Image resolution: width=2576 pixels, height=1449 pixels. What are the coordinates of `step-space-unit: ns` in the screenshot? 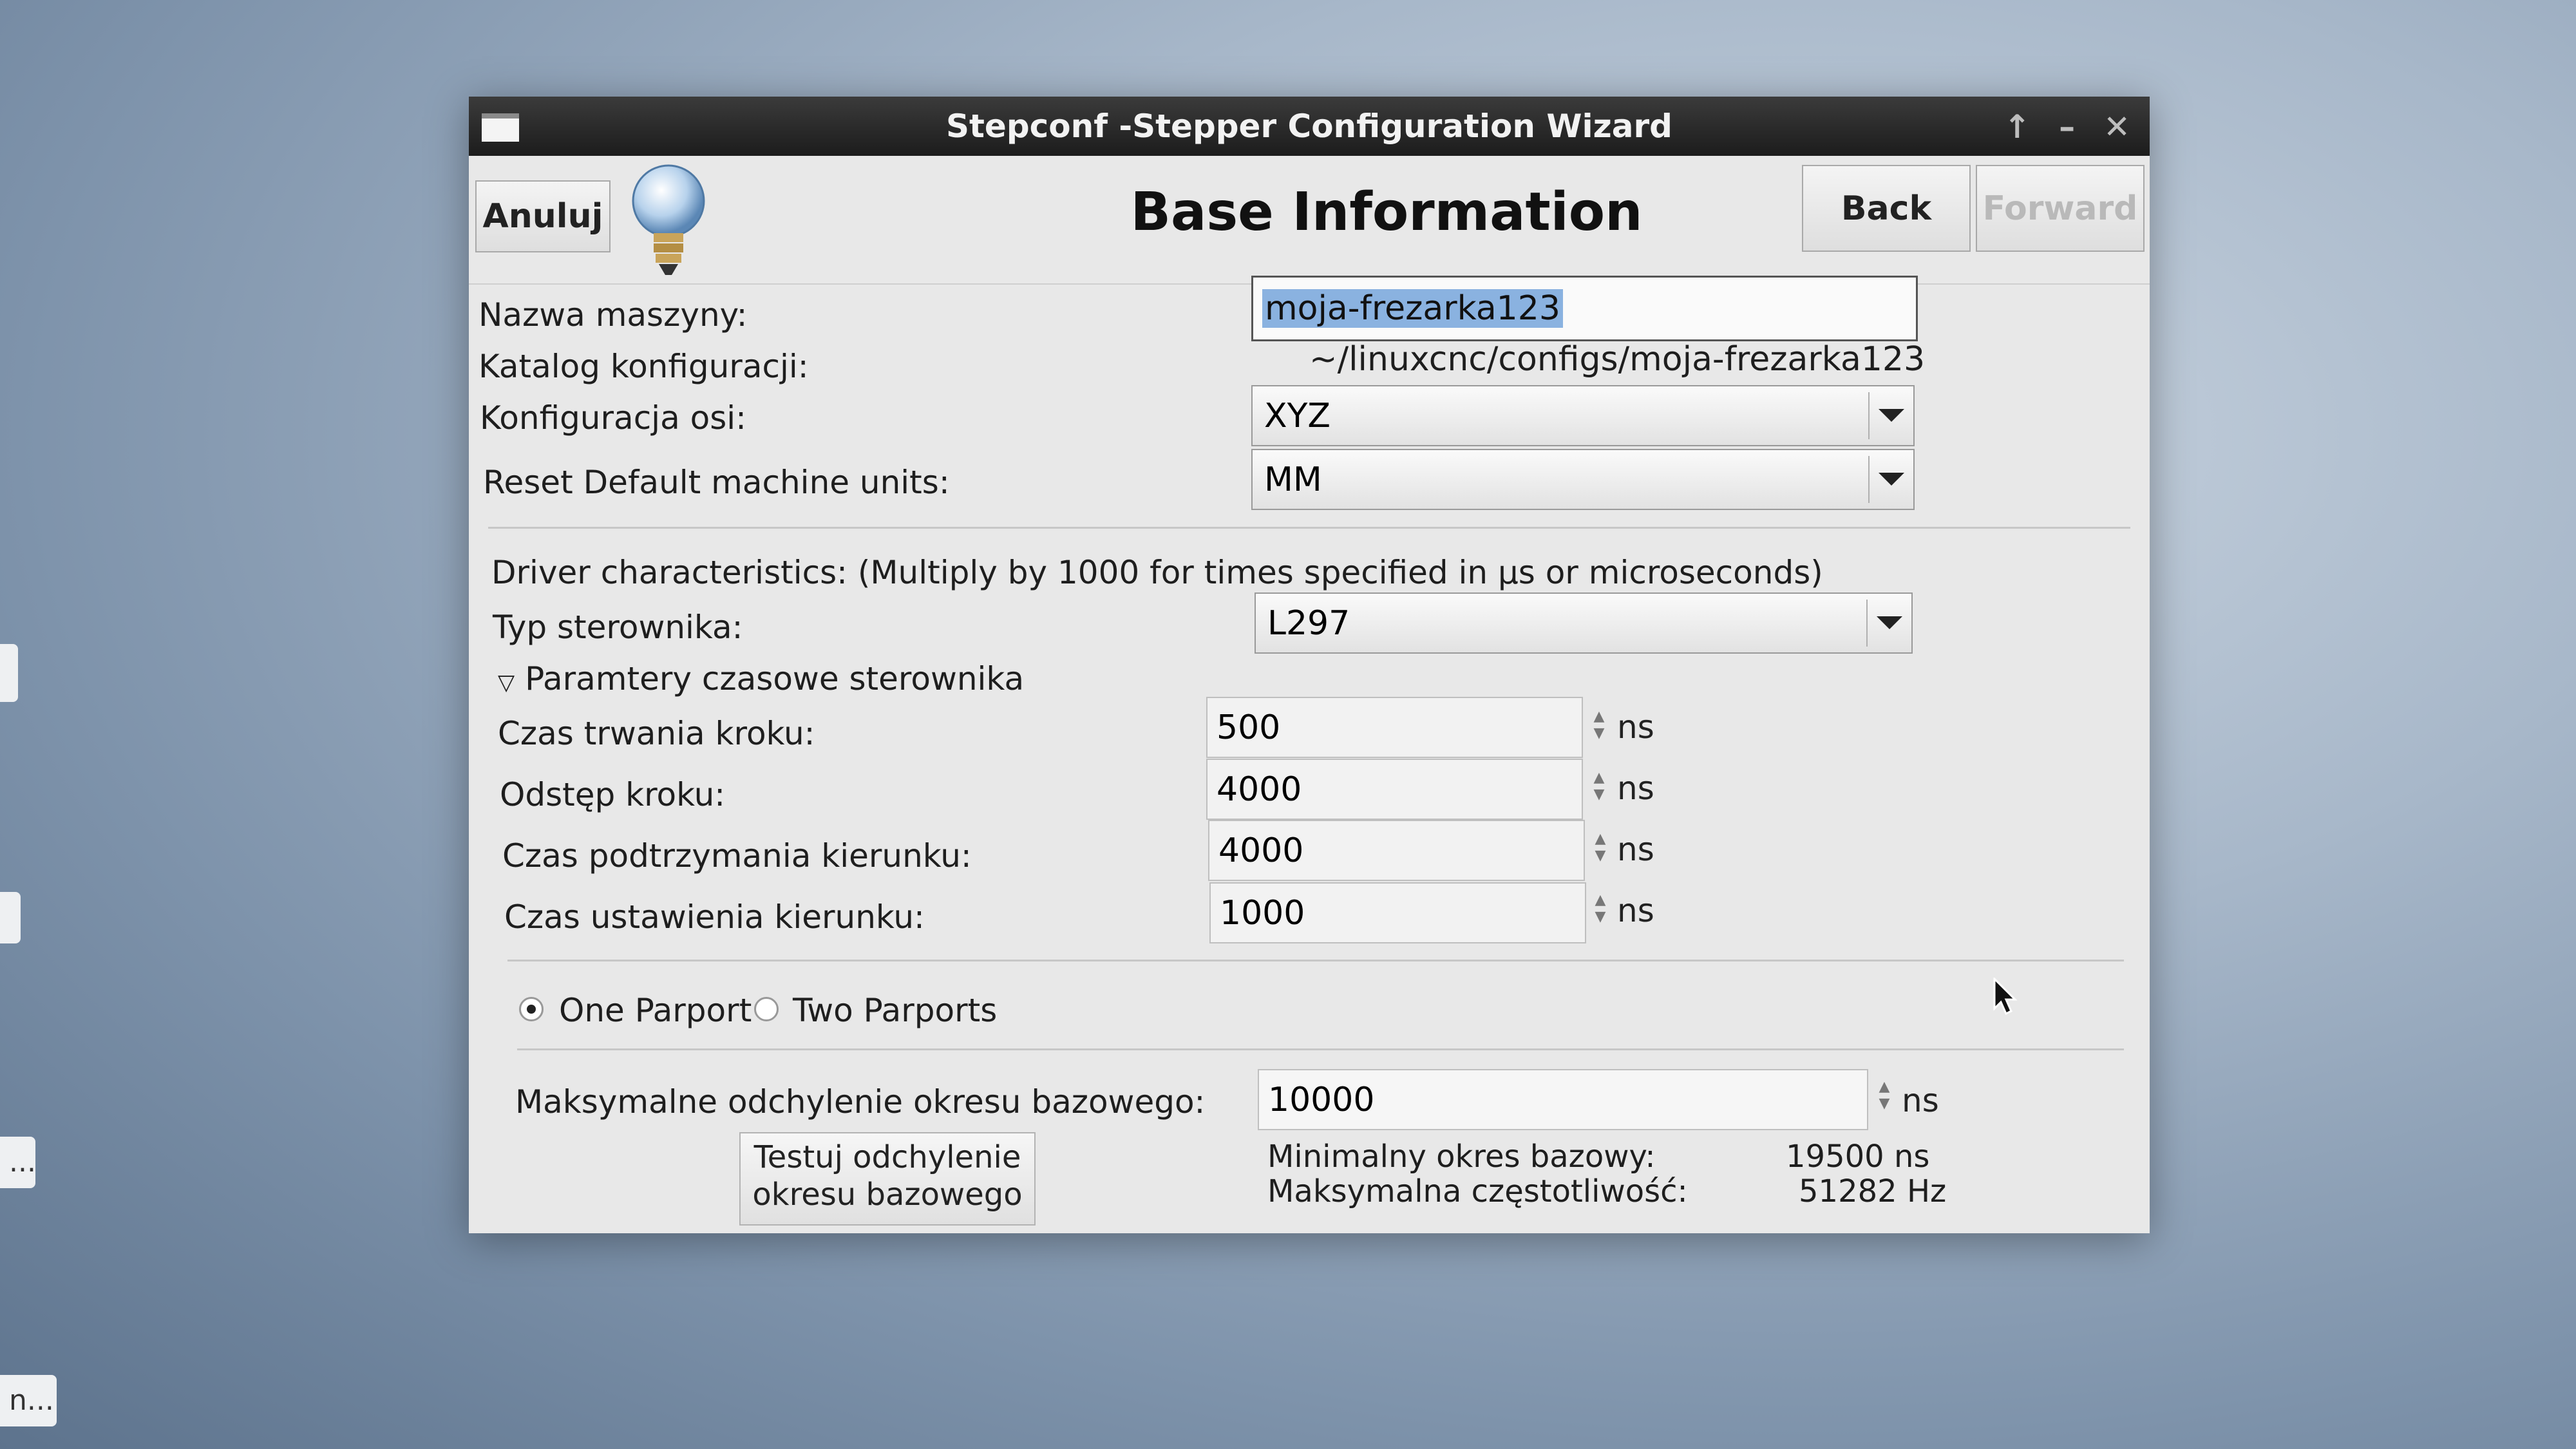 It's located at (1636, 788).